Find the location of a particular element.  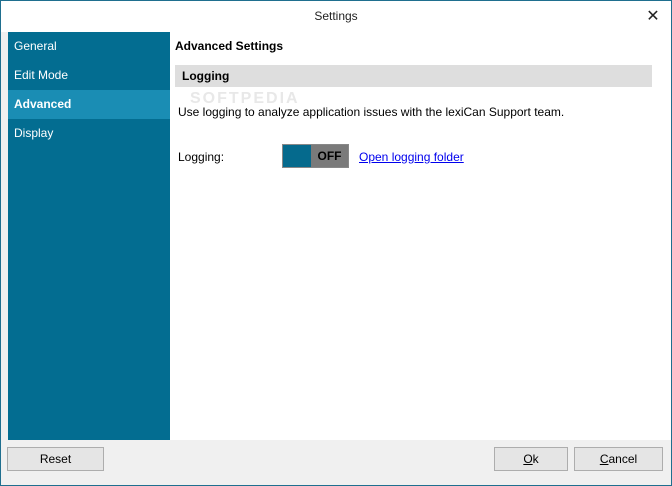

sidebar-item-general: General is located at coordinates (89, 46).